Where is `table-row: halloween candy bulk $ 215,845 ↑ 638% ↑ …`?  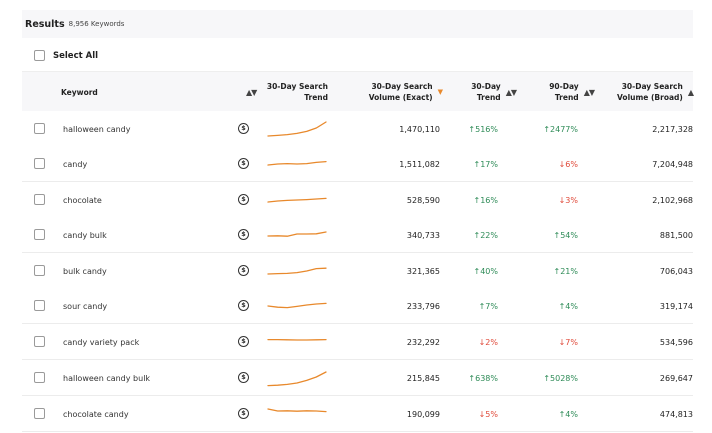 table-row: halloween candy bulk $ 215,845 ↑ 638% ↑ … is located at coordinates (357, 378).